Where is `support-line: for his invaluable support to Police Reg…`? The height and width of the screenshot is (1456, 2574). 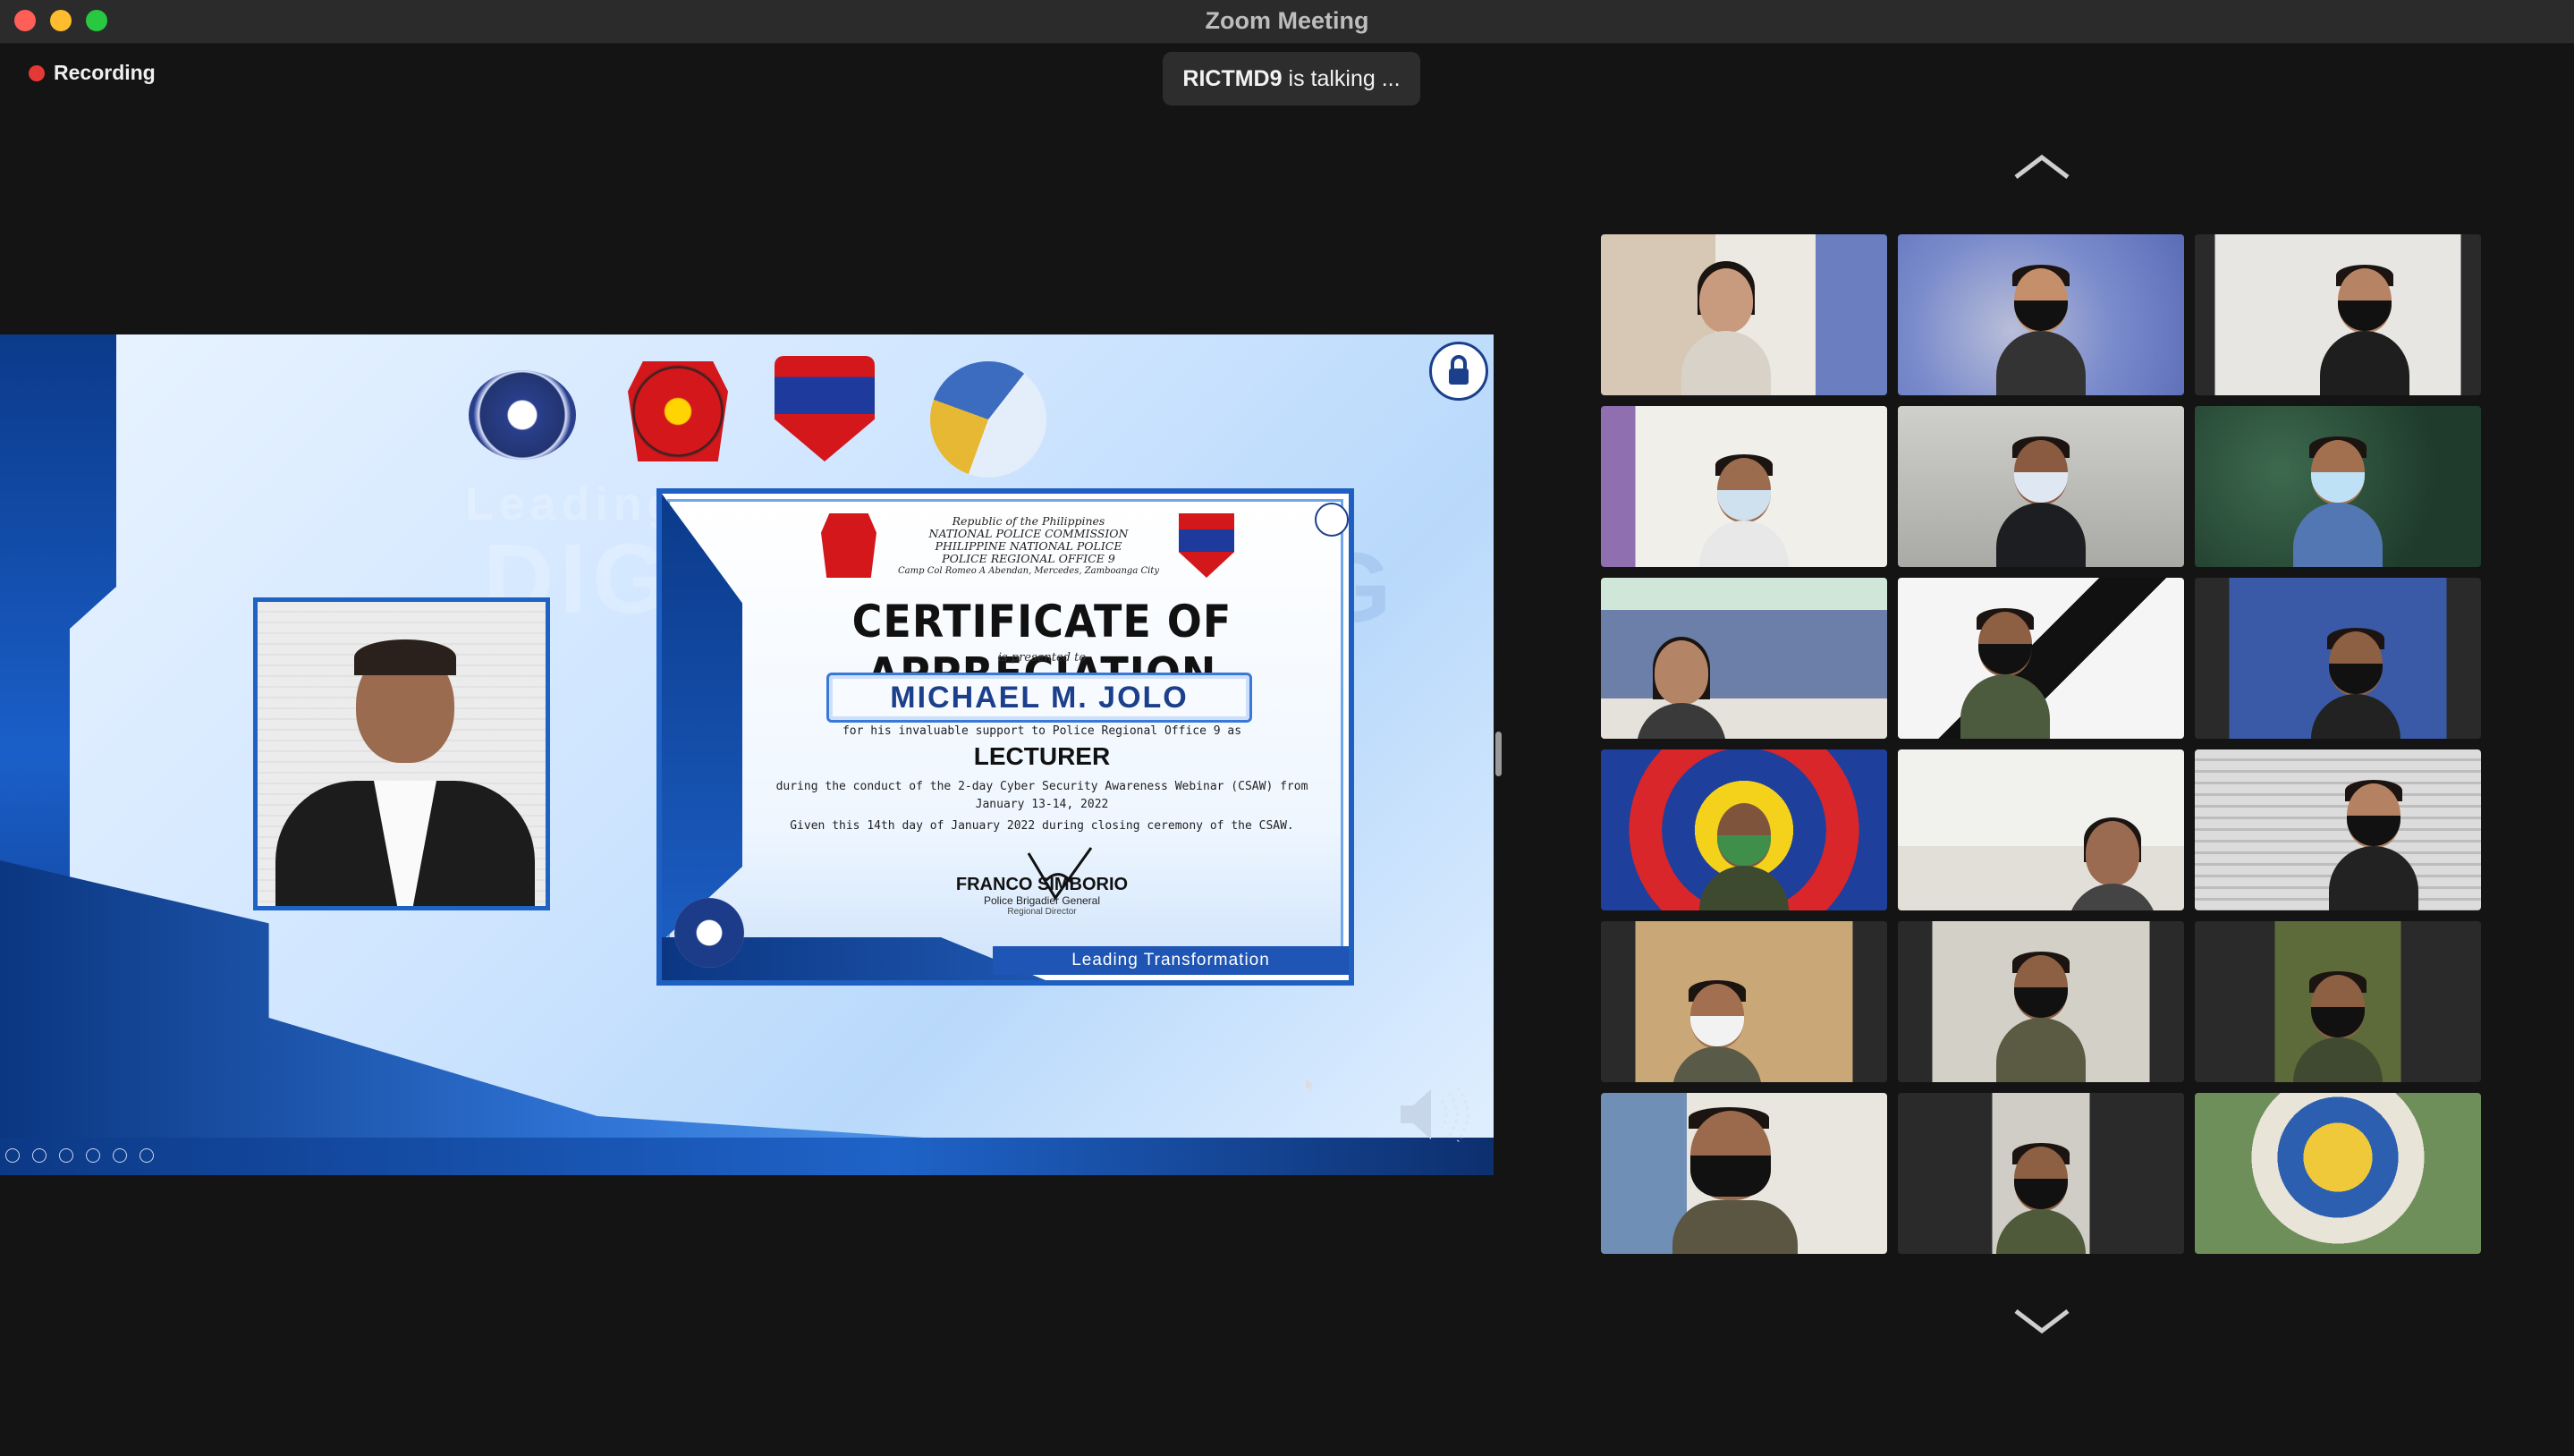 support-line: for his invaluable support to Police Reg… is located at coordinates (1042, 731).